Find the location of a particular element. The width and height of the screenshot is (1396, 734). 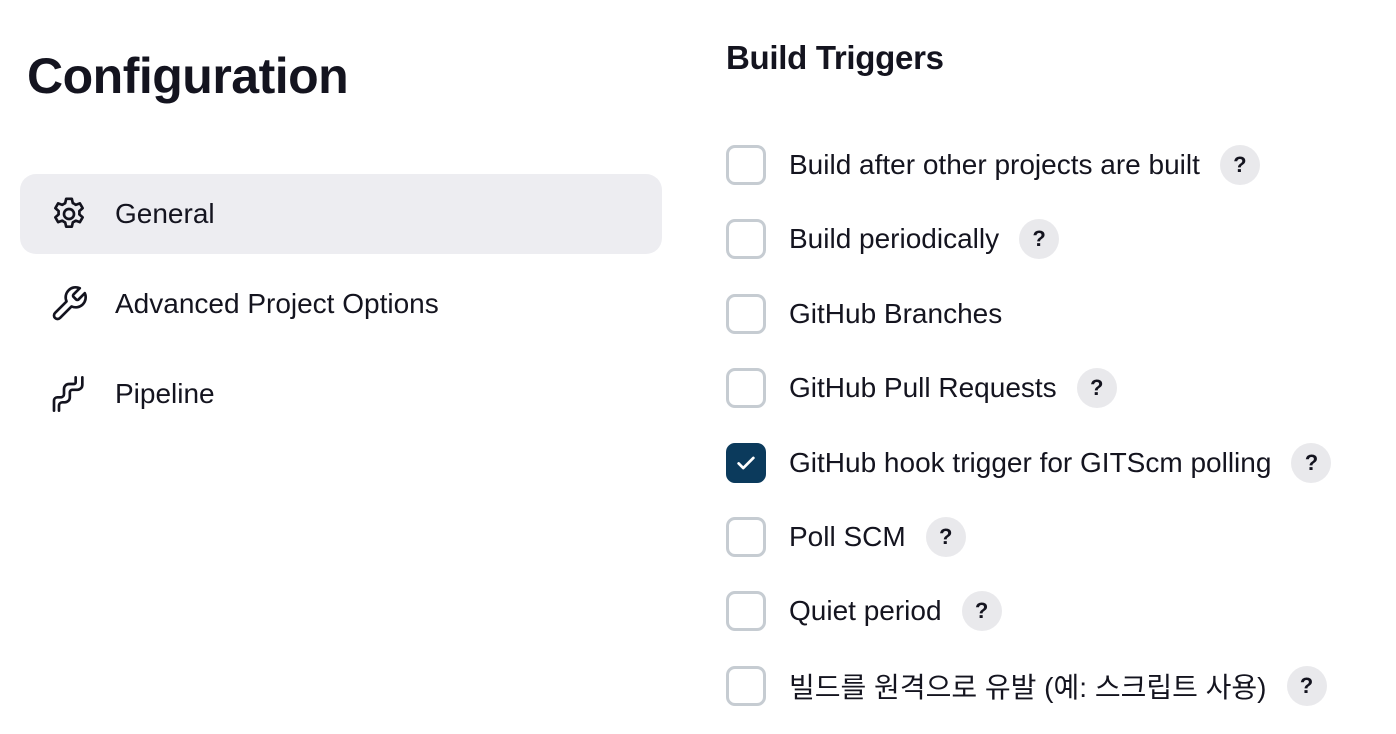

gear-icon is located at coordinates (69, 214).